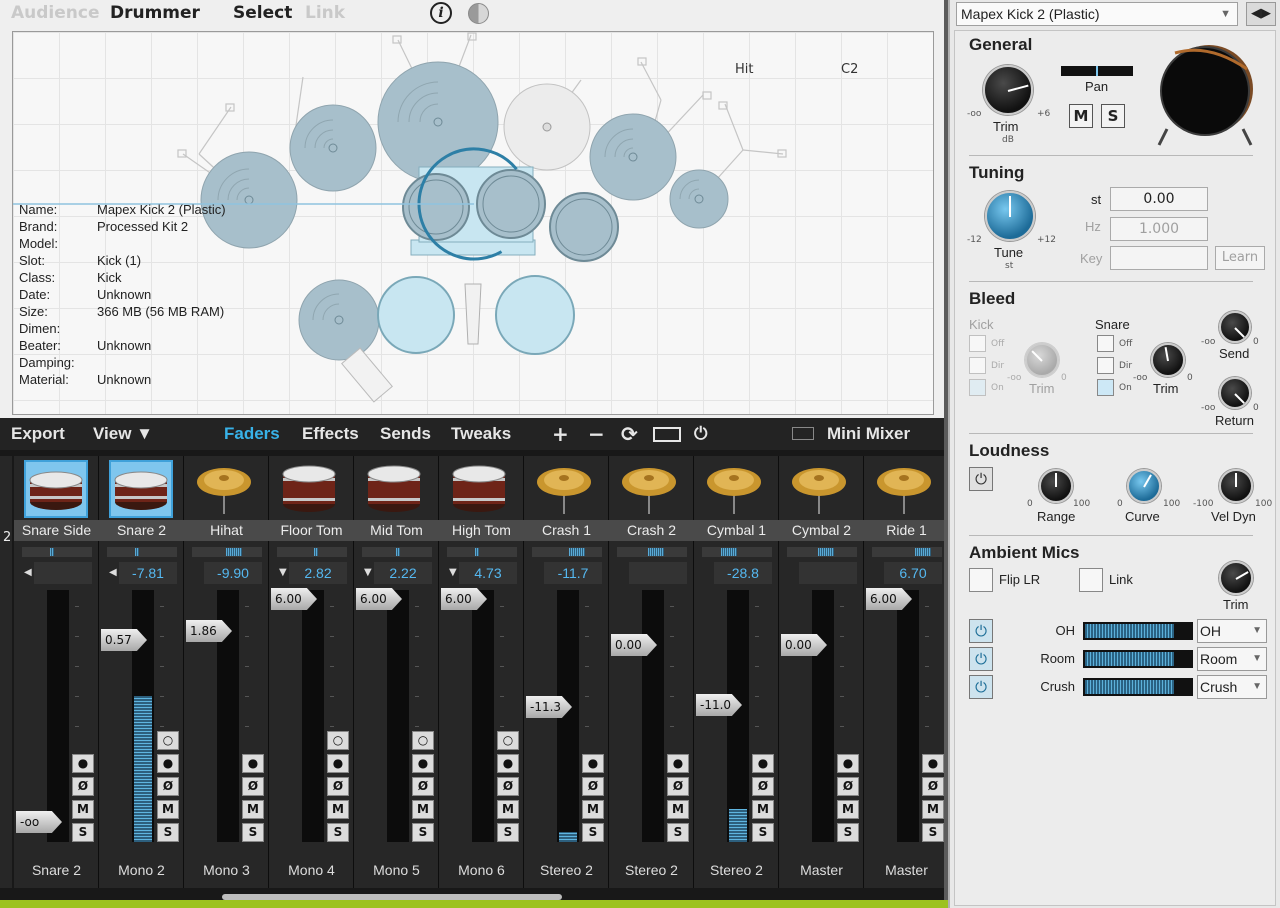 The image size is (1280, 908). Describe the element at coordinates (573, 573) in the screenshot. I see `channel-volume-readout: -11.7` at that location.